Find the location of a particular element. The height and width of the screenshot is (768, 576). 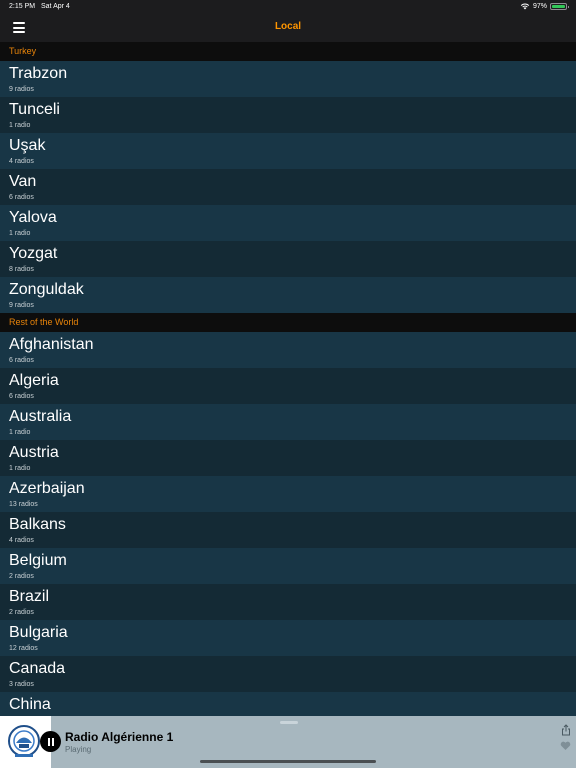

share-icon is located at coordinates (566, 730).